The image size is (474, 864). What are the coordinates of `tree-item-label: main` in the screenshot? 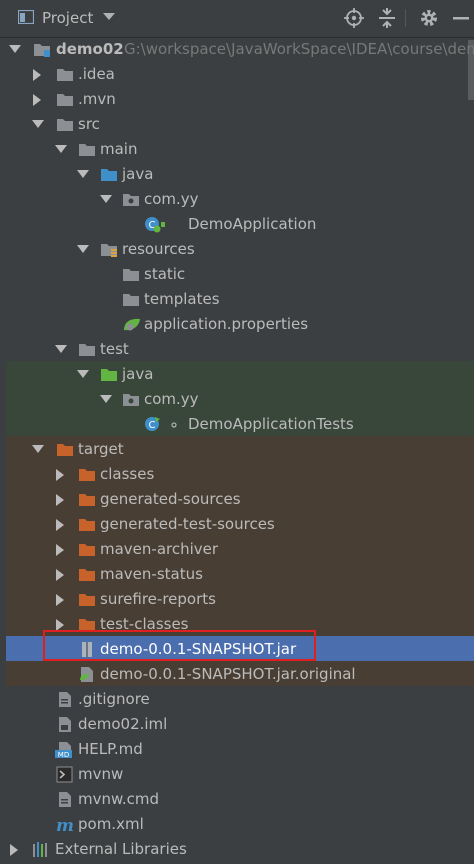 It's located at (119, 149).